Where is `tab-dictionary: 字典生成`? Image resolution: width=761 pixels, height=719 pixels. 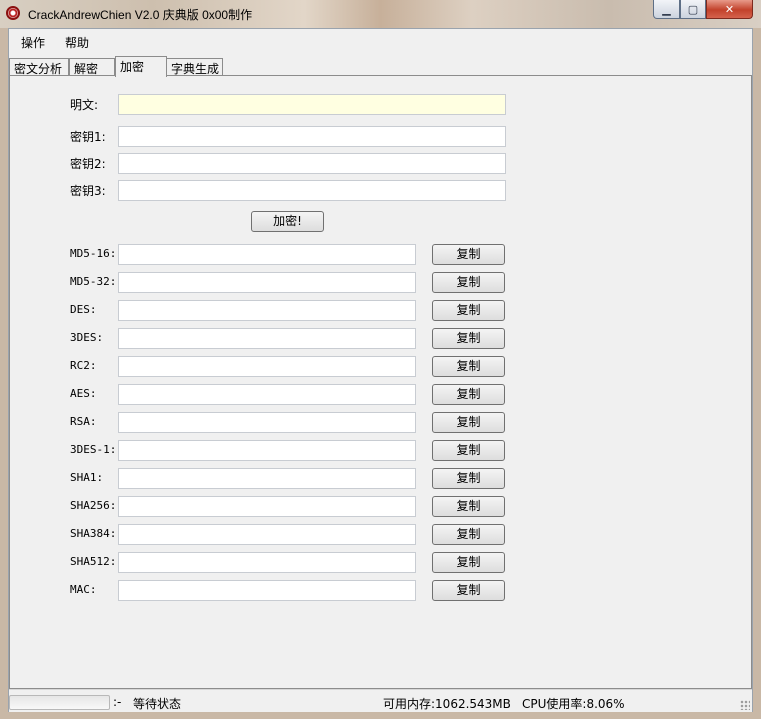
tab-dictionary: 字典生成 is located at coordinates (194, 67).